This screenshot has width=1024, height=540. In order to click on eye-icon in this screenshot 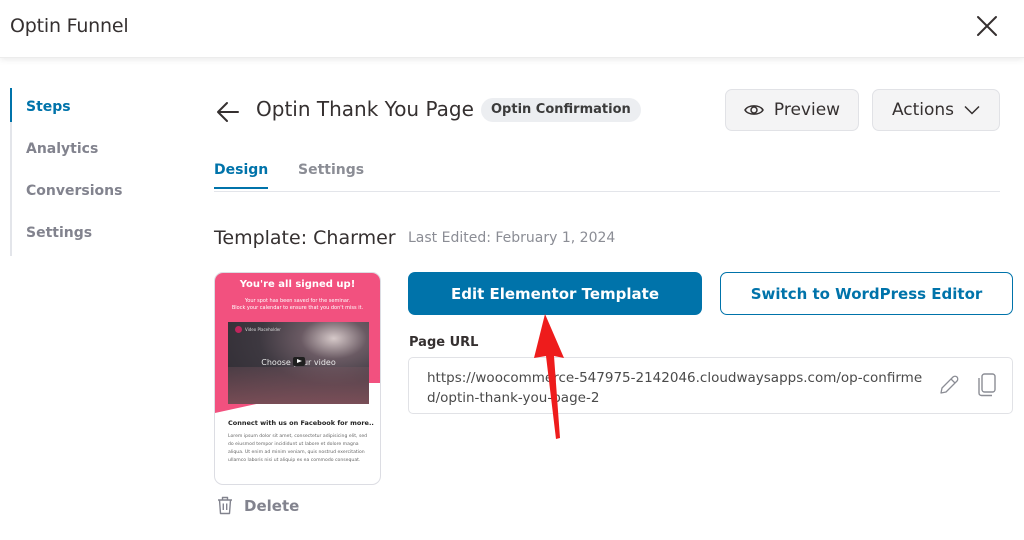, I will do `click(754, 110)`.